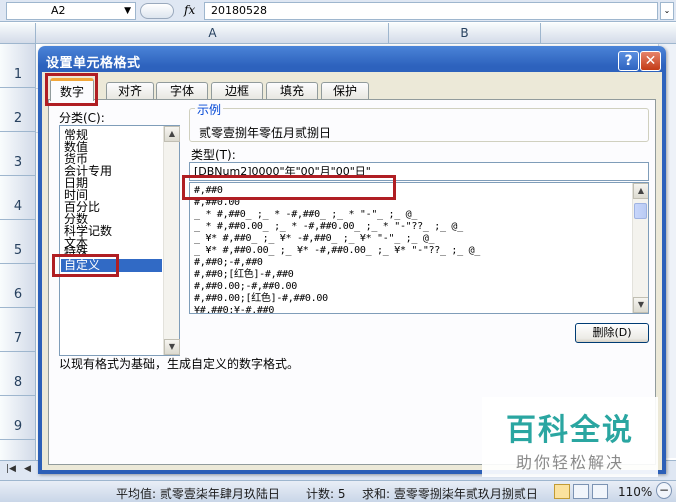 Image resolution: width=676 pixels, height=502 pixels. Describe the element at coordinates (345, 91) in the screenshot. I see `tab-protection: 保护` at that location.